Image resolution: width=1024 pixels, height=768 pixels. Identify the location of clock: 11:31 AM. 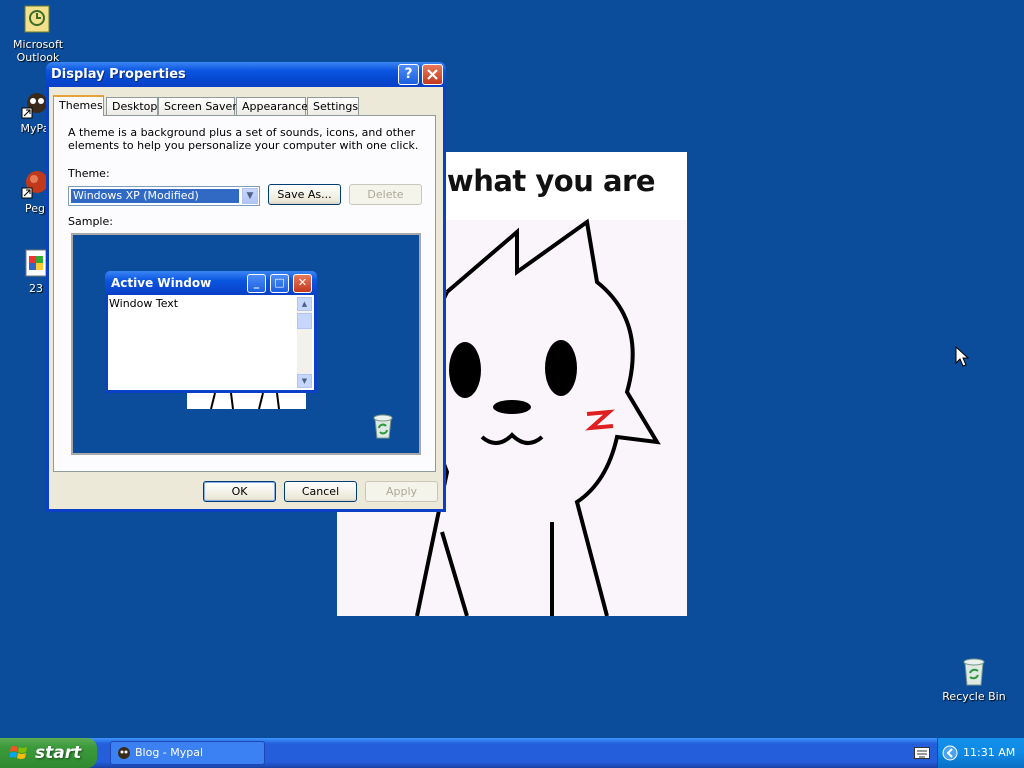
(989, 753).